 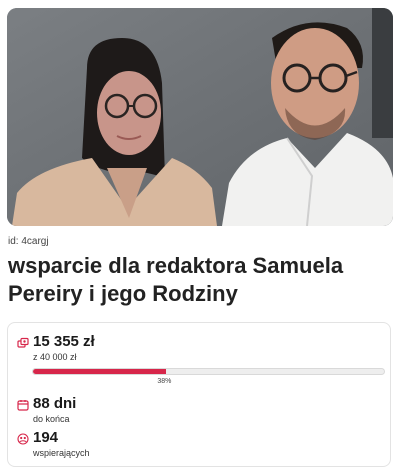 I want to click on calendar-icon, so click(x=23, y=405).